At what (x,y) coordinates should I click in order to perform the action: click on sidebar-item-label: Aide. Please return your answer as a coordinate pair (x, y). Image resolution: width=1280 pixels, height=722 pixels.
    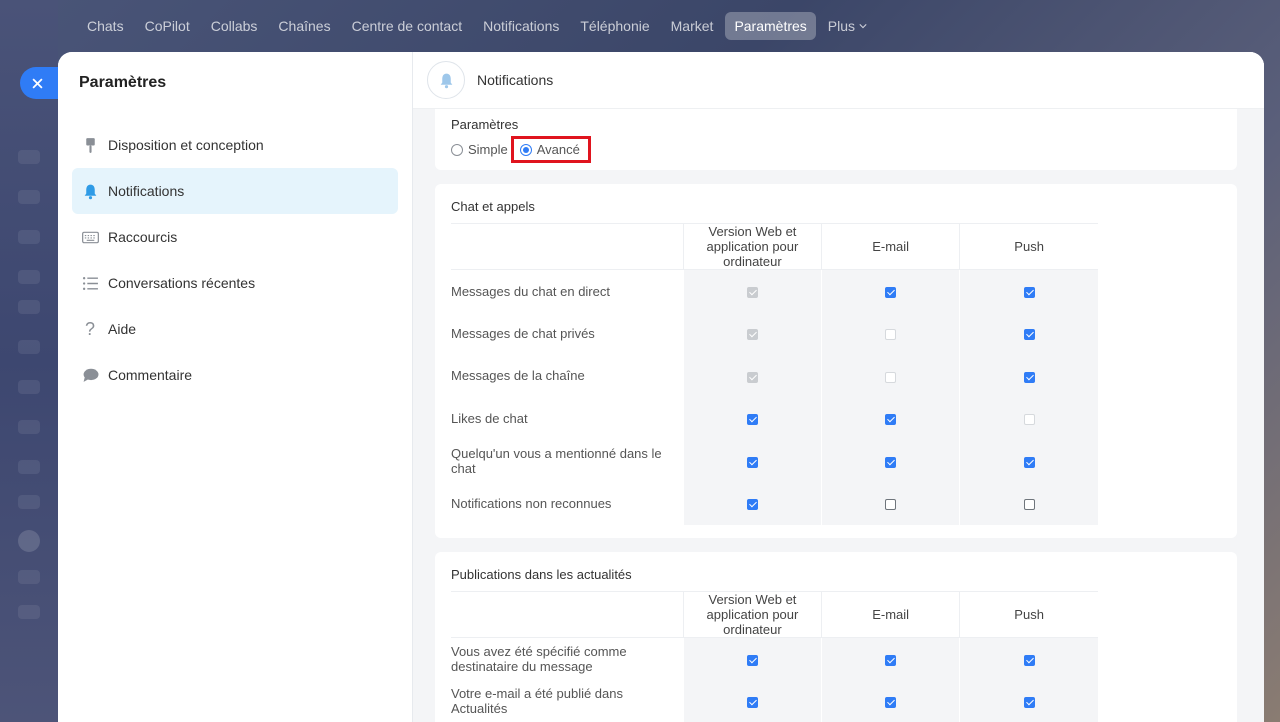
    Looking at the image, I should click on (122, 329).